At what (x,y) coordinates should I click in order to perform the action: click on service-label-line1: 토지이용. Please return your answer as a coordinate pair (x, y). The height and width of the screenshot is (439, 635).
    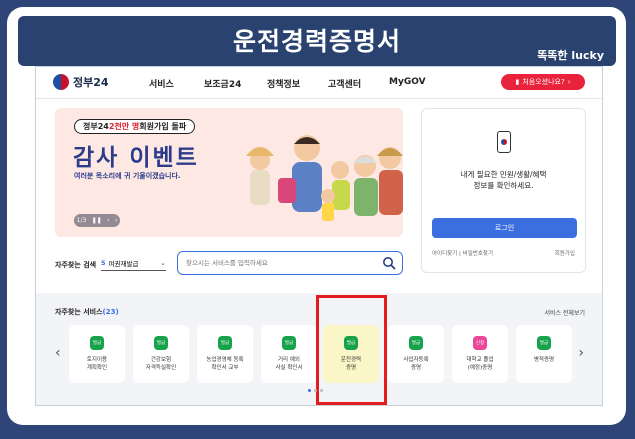
    Looking at the image, I should click on (97, 360).